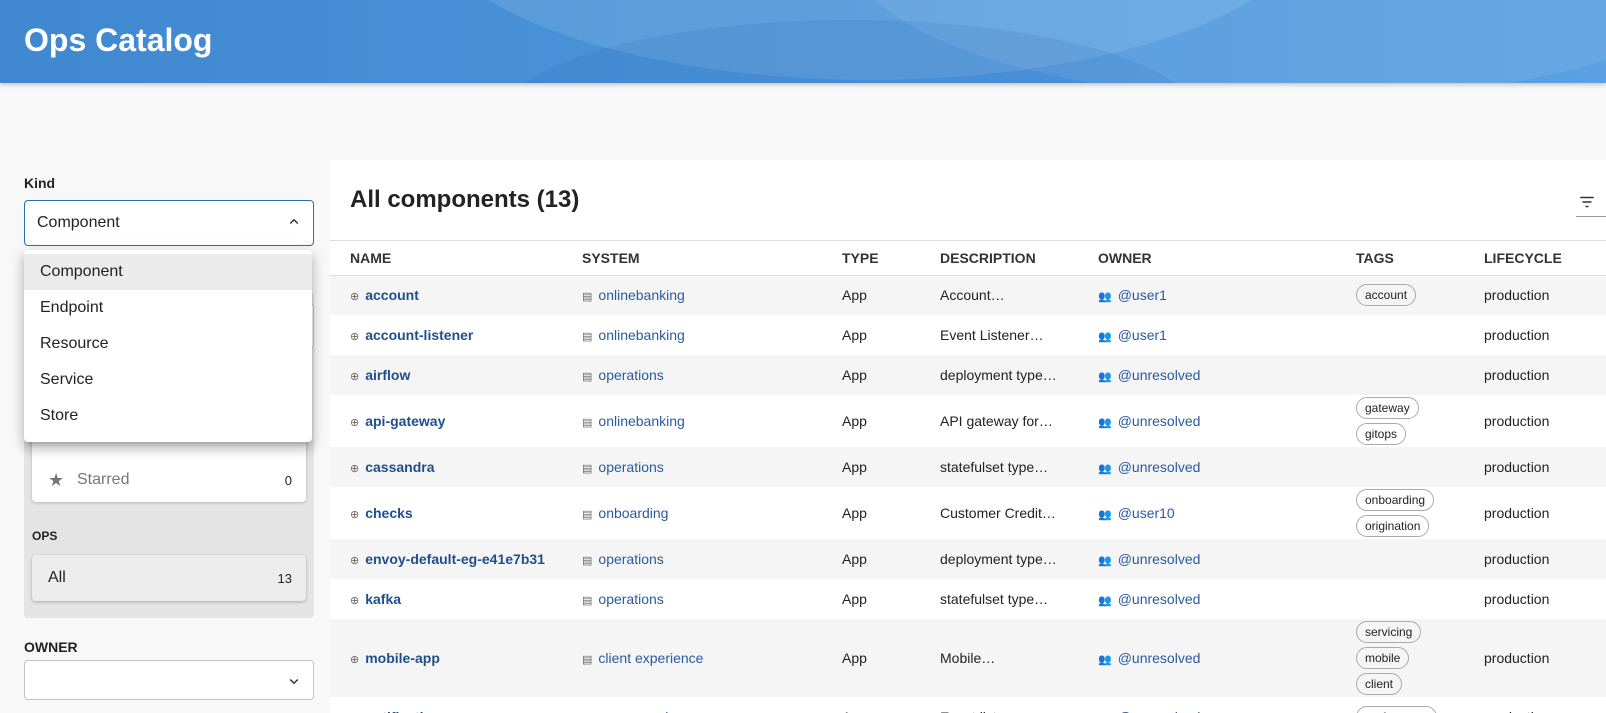 The height and width of the screenshot is (713, 1606). What do you see at coordinates (456, 705) in the screenshot?
I see `cell-name: ⊕notifications` at bounding box center [456, 705].